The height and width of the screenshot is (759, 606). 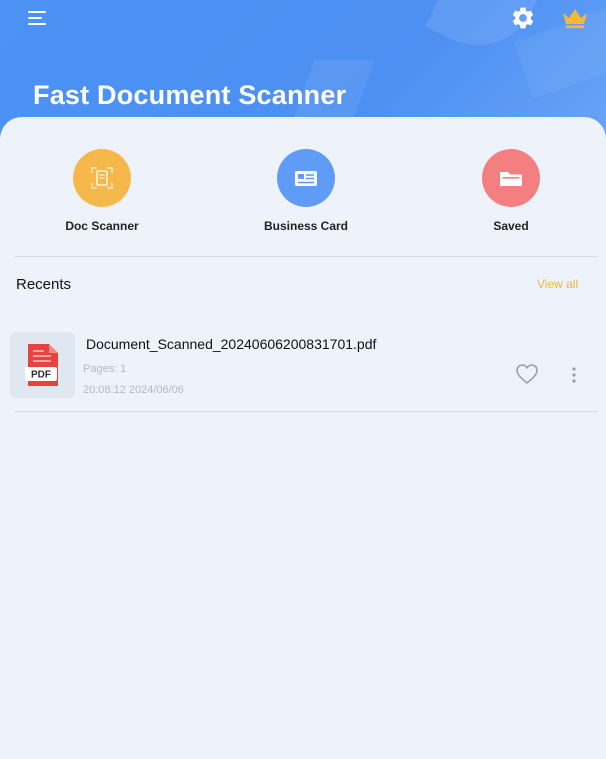 What do you see at coordinates (44, 284) in the screenshot?
I see `recents-heading: Recents` at bounding box center [44, 284].